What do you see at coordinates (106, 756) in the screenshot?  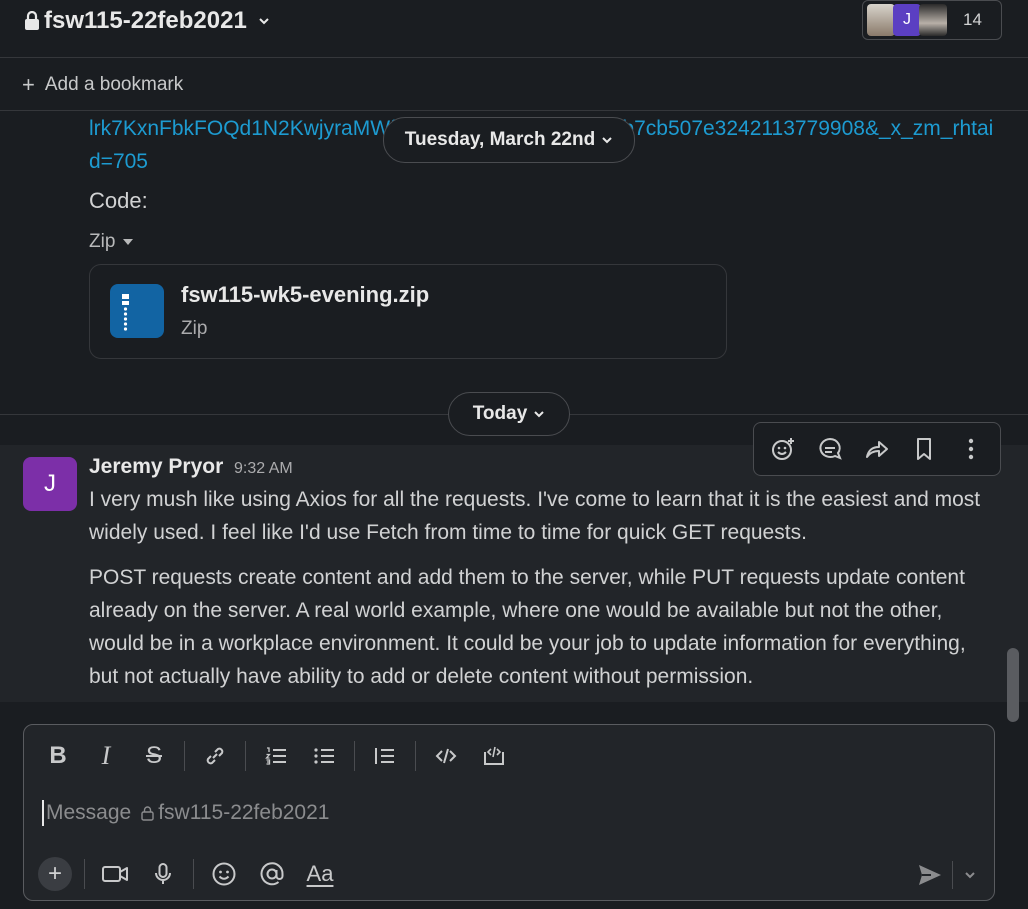 I see `italic-button: I` at bounding box center [106, 756].